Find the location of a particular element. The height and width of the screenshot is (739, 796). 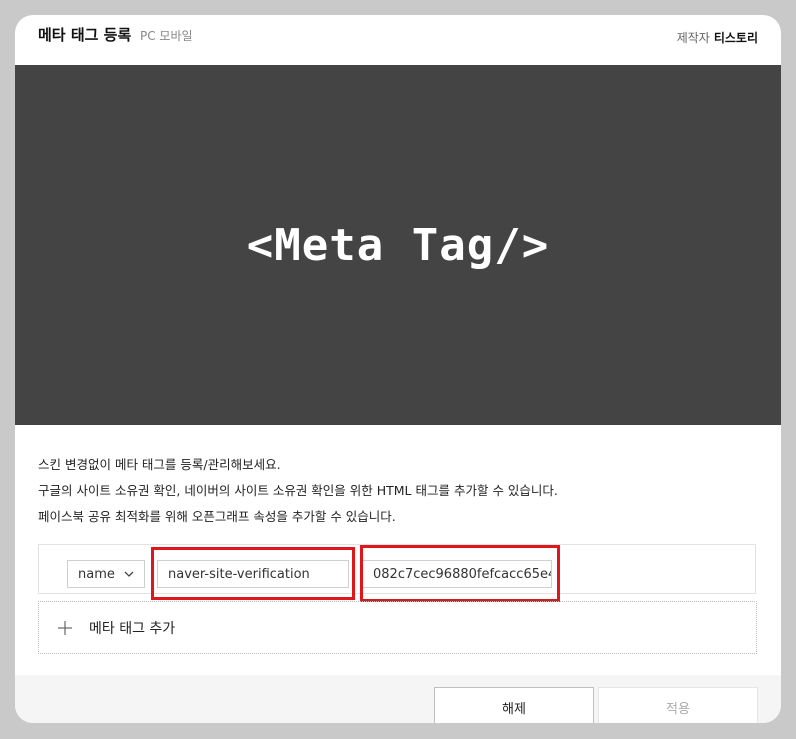

modal-footer: 해제 적용 is located at coordinates (398, 699).